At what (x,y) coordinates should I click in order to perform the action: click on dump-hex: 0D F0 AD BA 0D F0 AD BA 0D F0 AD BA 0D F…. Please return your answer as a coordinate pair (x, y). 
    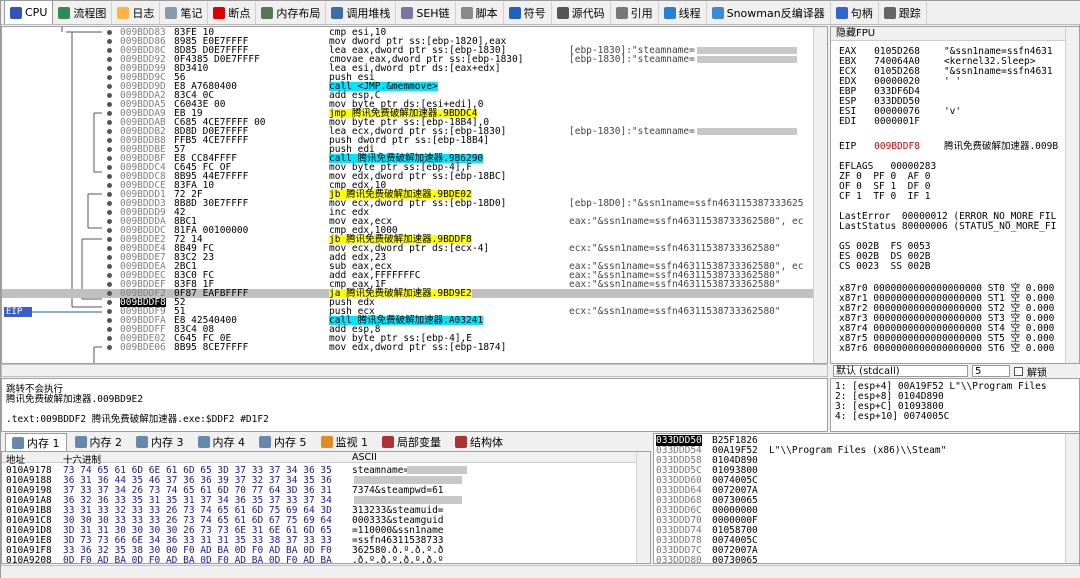
    Looking at the image, I should click on (197, 559).